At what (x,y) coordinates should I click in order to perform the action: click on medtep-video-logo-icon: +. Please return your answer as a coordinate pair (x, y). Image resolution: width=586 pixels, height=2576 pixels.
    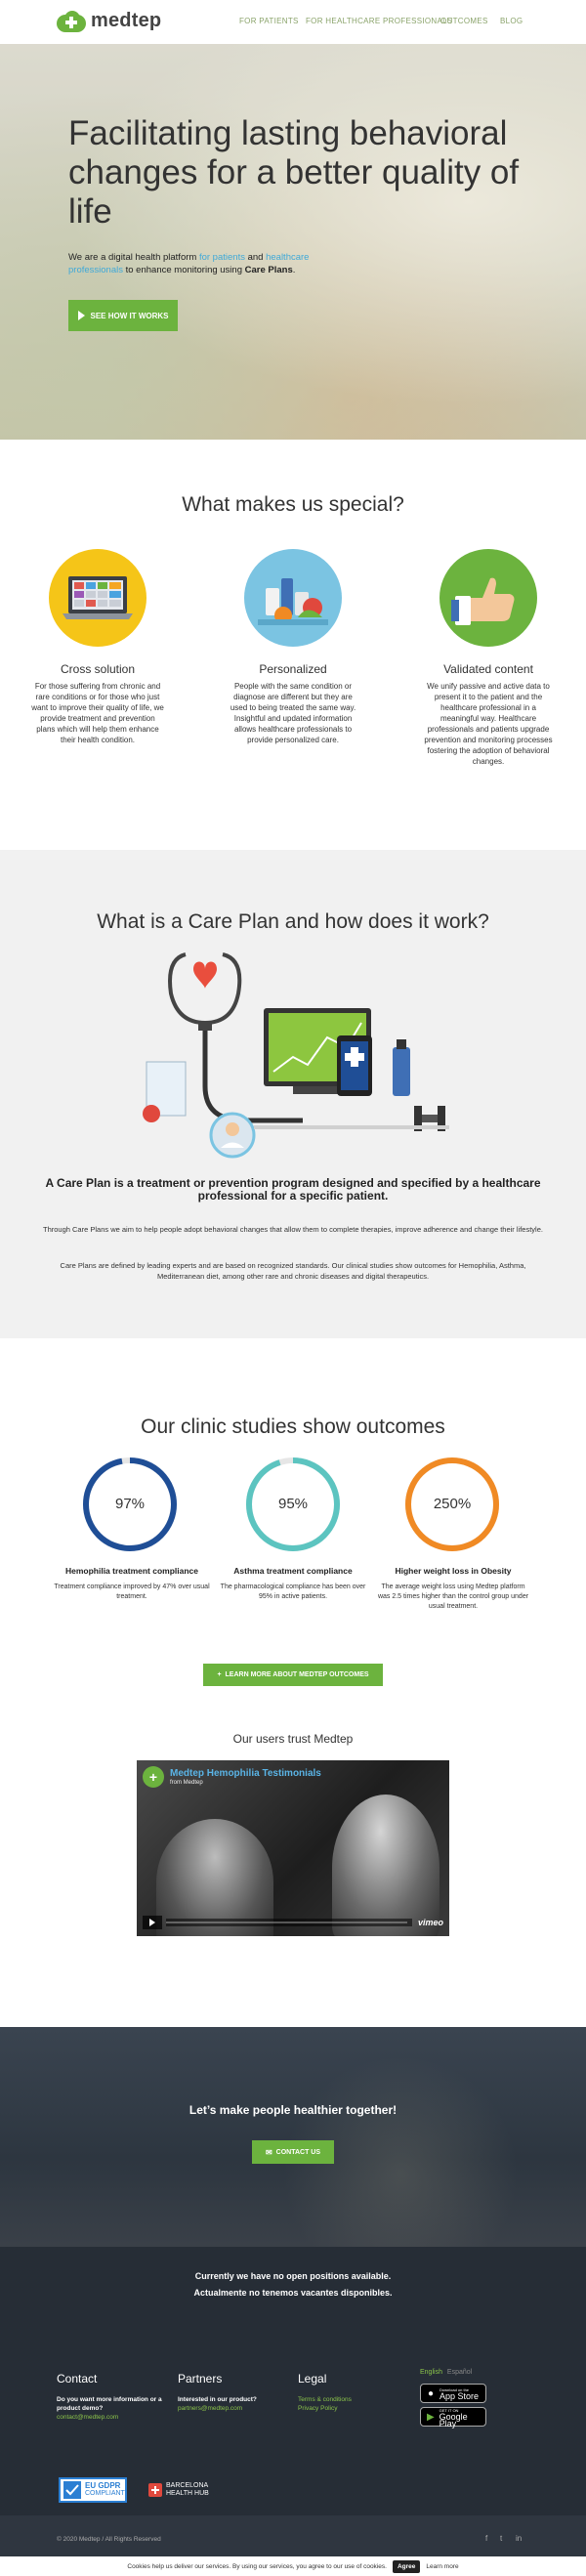
    Looking at the image, I should click on (153, 1777).